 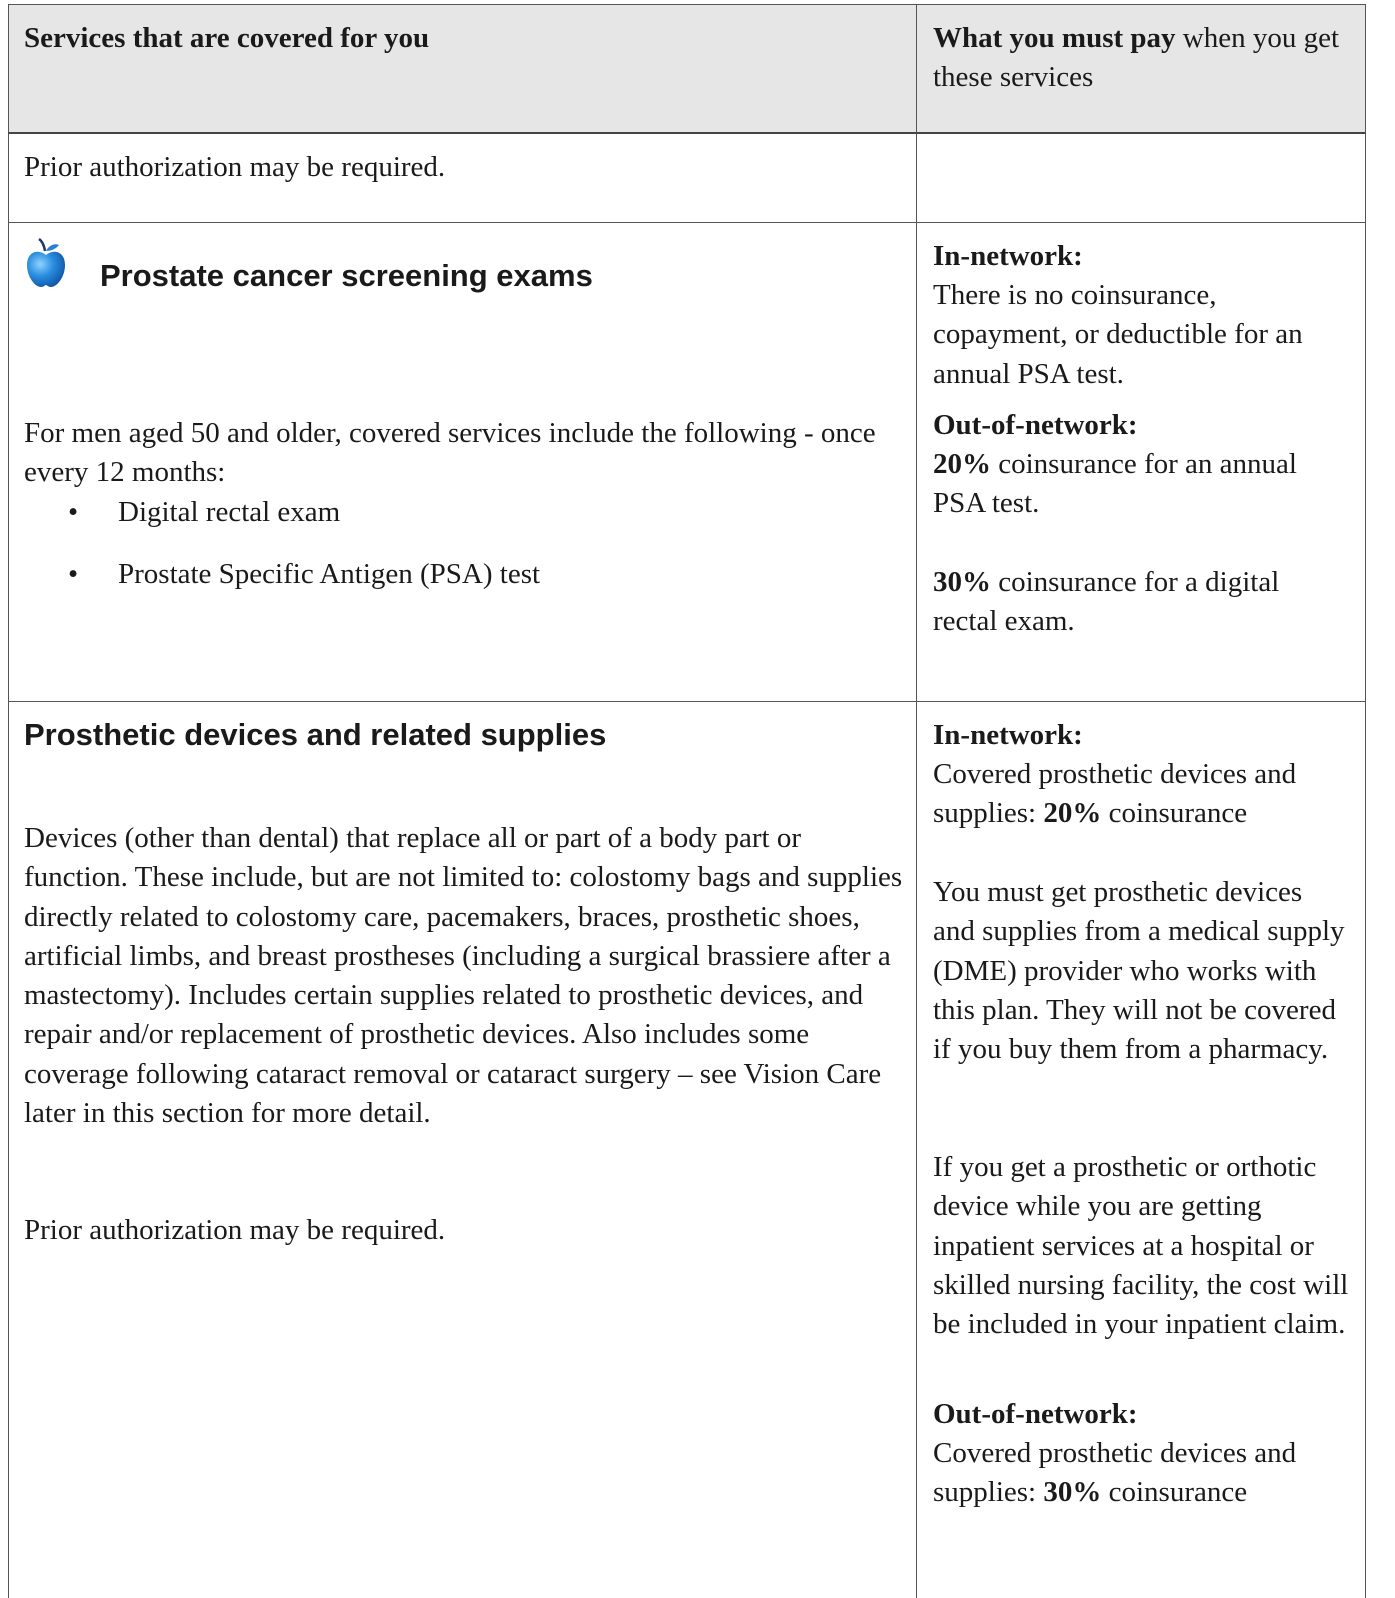 I want to click on list-item: • Digital rectal exam, so click(x=459, y=512).